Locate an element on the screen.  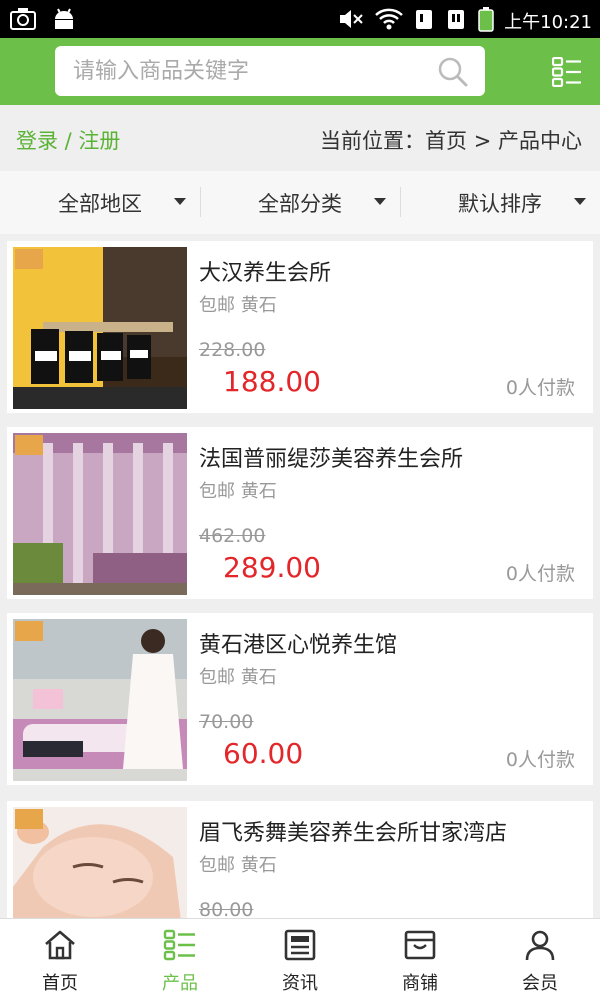
breadcrumb-bar: 登录 / 注册 当前位置：首页 > 产品中心 is located at coordinates (300, 138).